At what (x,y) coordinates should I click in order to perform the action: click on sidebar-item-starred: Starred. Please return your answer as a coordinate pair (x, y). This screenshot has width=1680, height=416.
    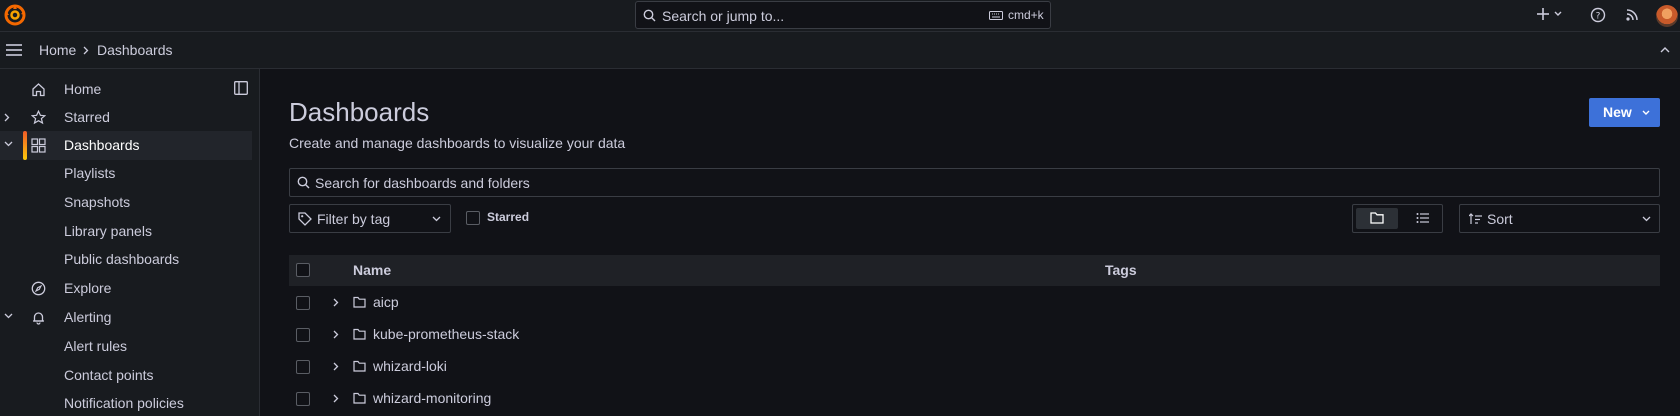
    Looking at the image, I should click on (126, 117).